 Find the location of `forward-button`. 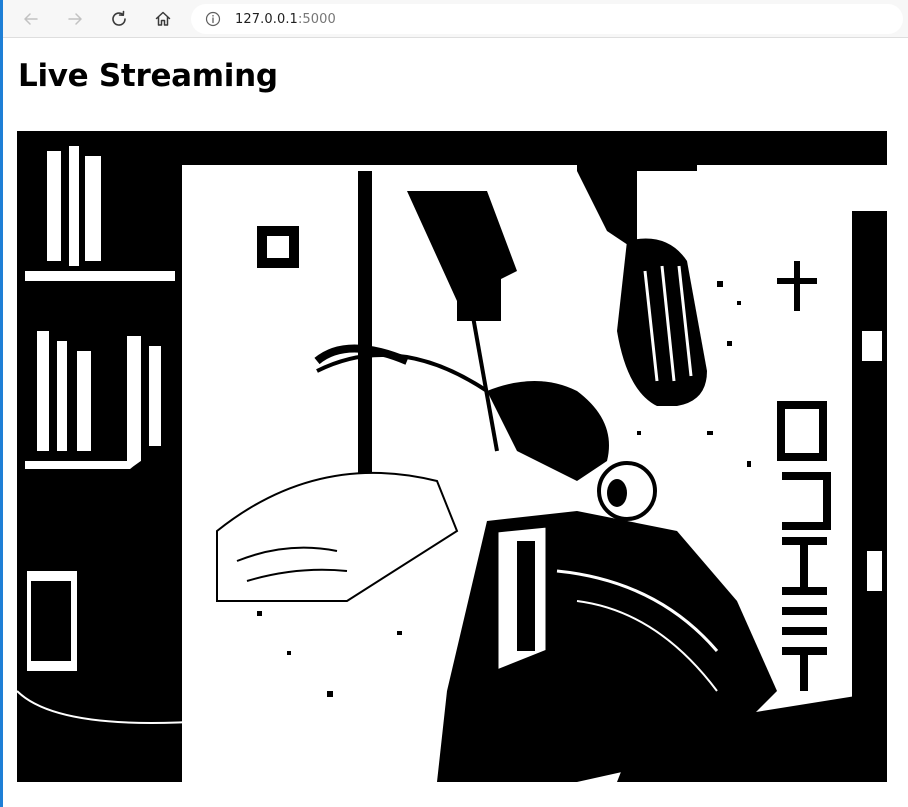

forward-button is located at coordinates (75, 19).